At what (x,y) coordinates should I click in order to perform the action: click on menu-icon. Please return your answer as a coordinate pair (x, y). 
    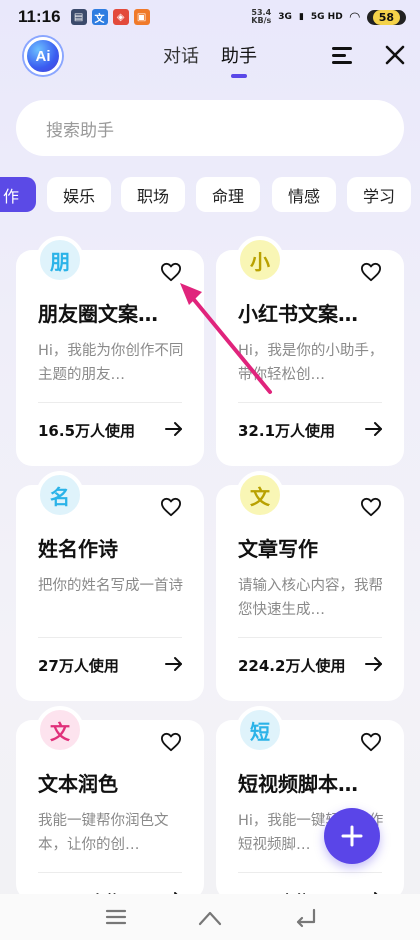
    Looking at the image, I should click on (342, 55).